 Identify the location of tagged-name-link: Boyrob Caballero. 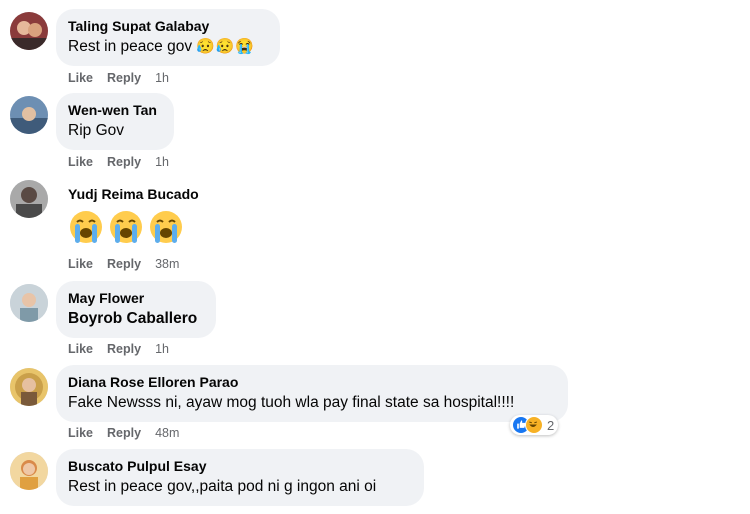
(136, 319).